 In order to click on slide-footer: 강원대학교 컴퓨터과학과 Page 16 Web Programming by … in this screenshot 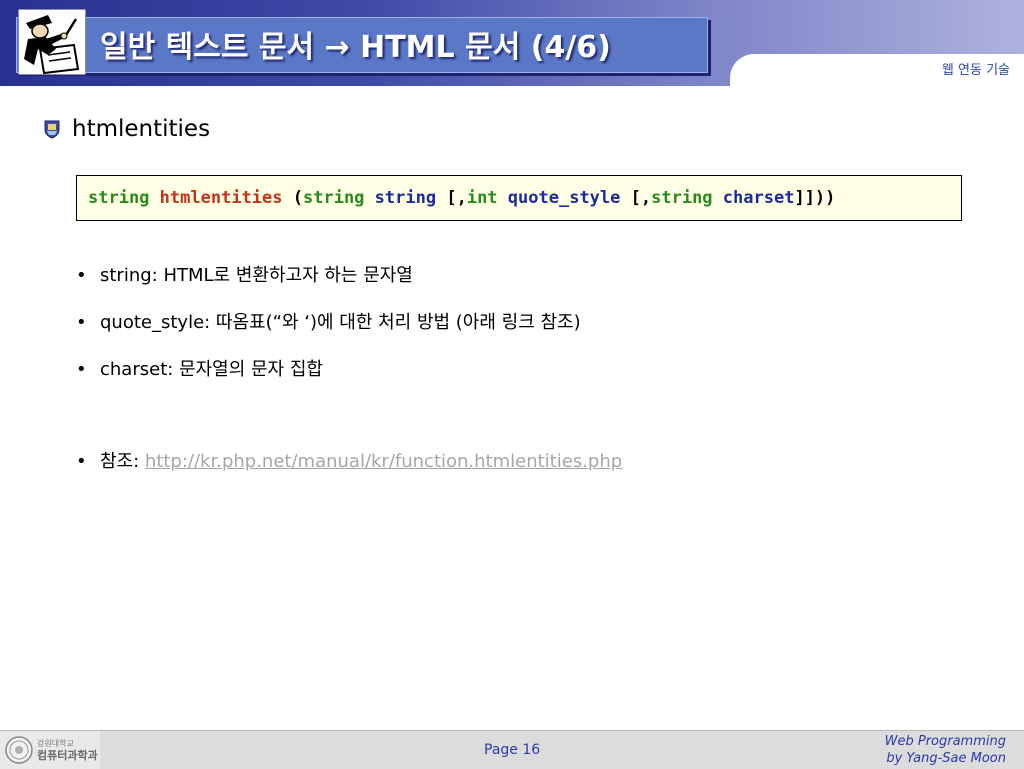, I will do `click(512, 749)`.